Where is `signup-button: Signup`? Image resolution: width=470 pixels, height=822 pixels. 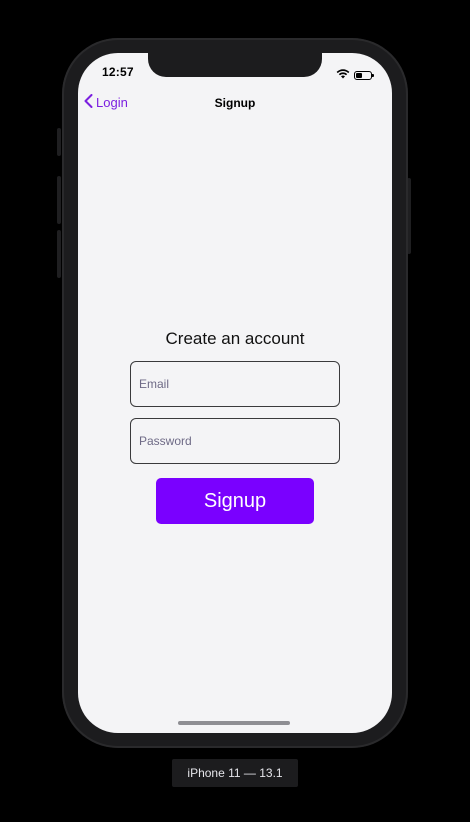
signup-button: Signup is located at coordinates (235, 501).